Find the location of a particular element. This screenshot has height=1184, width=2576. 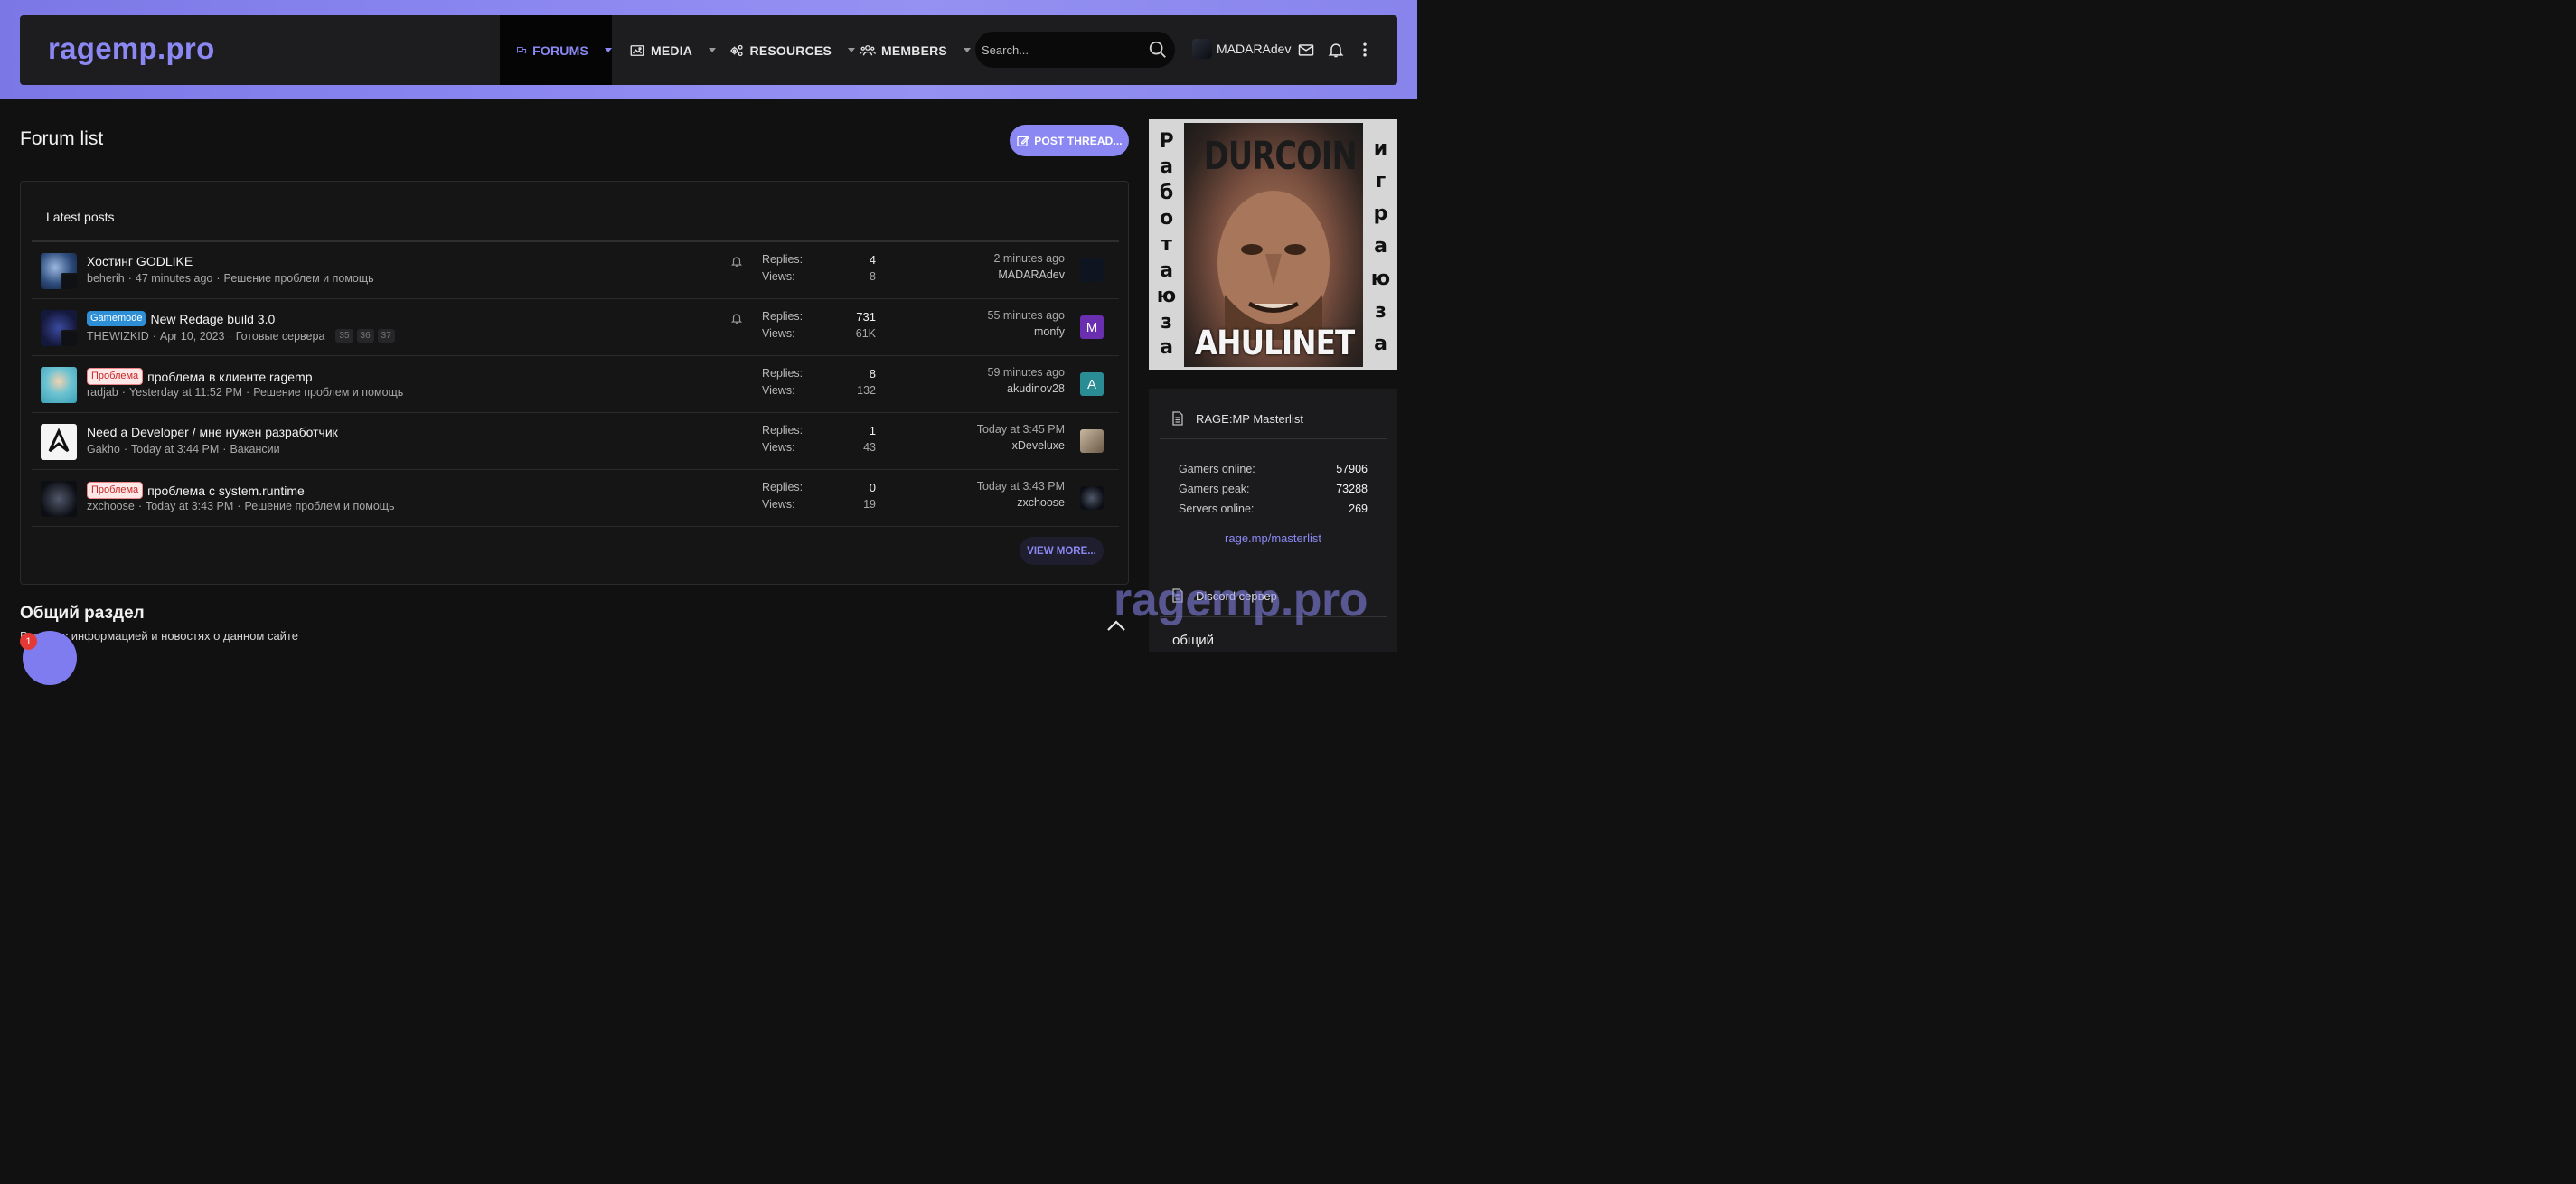

views-count: 8 is located at coordinates (873, 276).